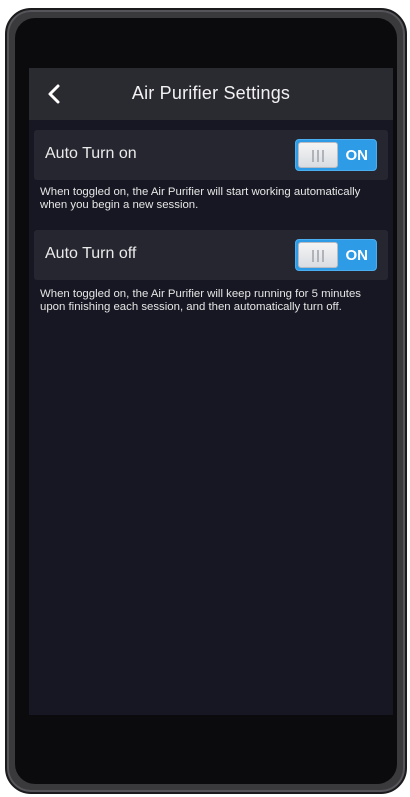 This screenshot has width=410, height=797. Describe the element at coordinates (211, 255) in the screenshot. I see `setting-row-auto-turn-off: Auto Turn off ON` at that location.